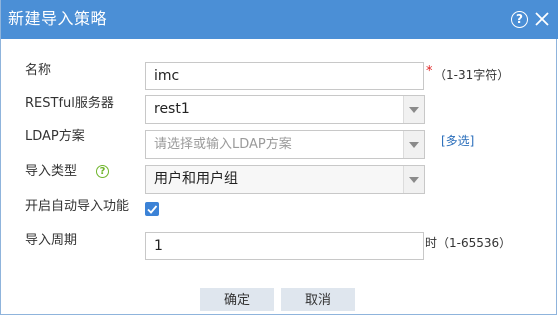  Describe the element at coordinates (284, 76) in the screenshot. I see `name-input: imc` at that location.